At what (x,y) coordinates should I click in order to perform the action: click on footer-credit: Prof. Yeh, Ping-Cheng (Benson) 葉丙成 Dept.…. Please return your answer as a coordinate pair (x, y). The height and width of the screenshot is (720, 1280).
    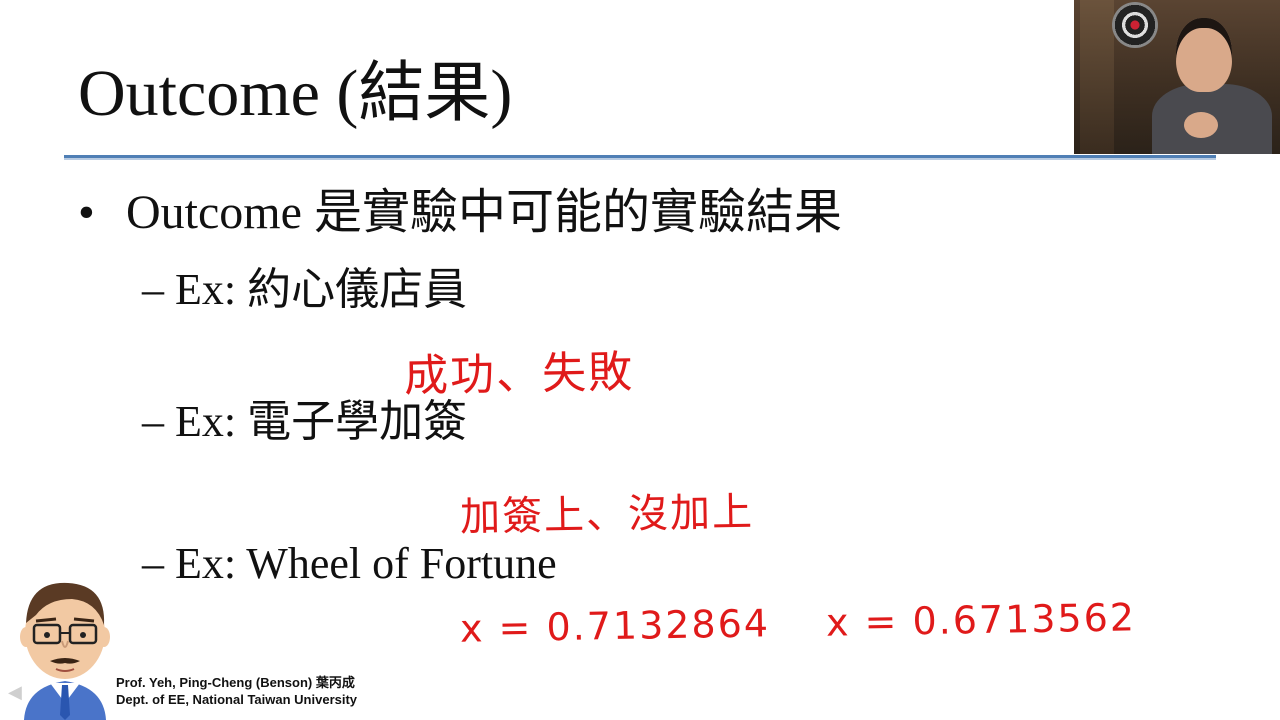
    Looking at the image, I should click on (236, 691).